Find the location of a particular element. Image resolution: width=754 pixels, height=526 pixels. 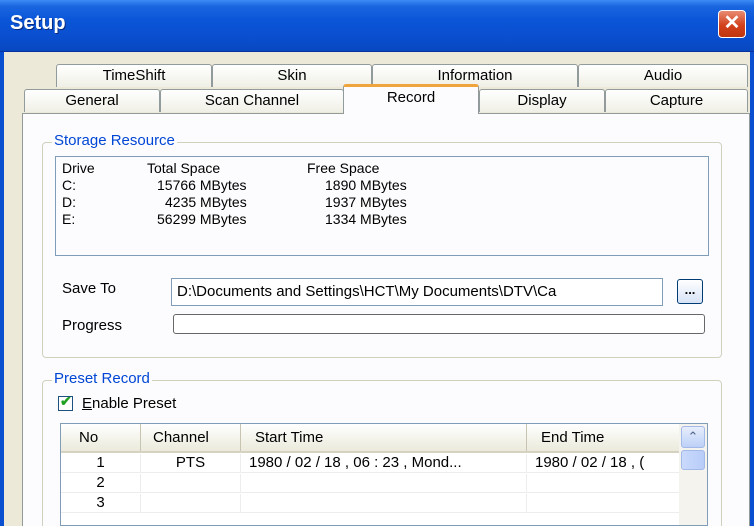

enable-preset-label: Enable Preset is located at coordinates (129, 403).